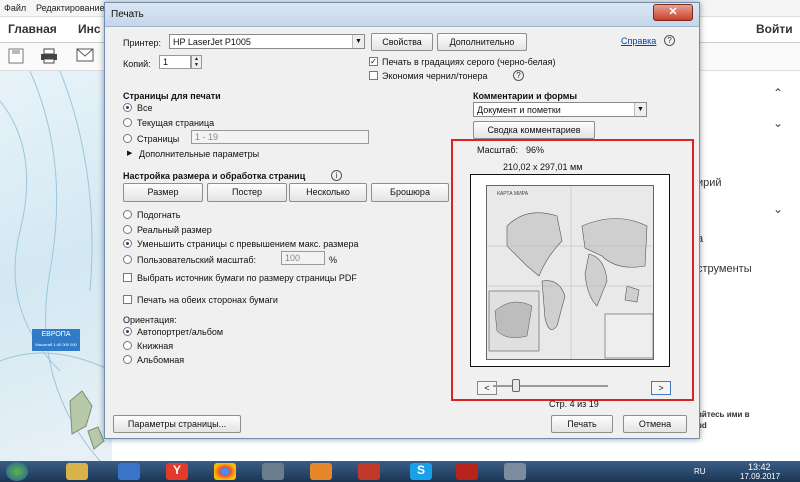 The image size is (800, 482). Describe the element at coordinates (127, 259) in the screenshot. I see `radio-custom-scale` at that location.